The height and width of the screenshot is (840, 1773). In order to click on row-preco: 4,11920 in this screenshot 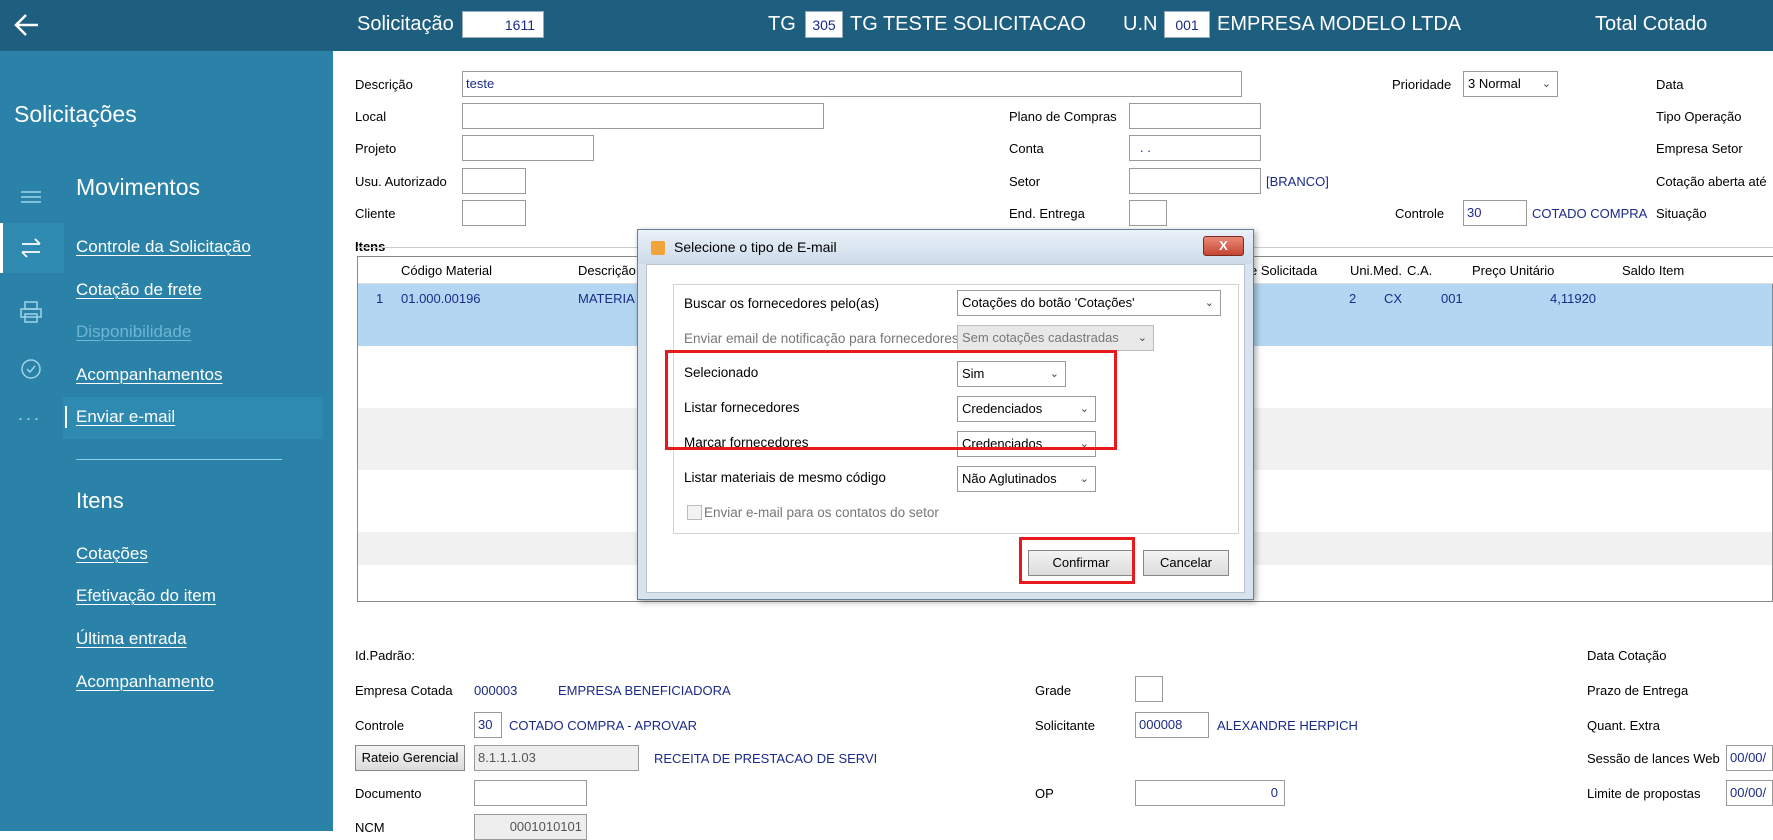, I will do `click(1573, 298)`.